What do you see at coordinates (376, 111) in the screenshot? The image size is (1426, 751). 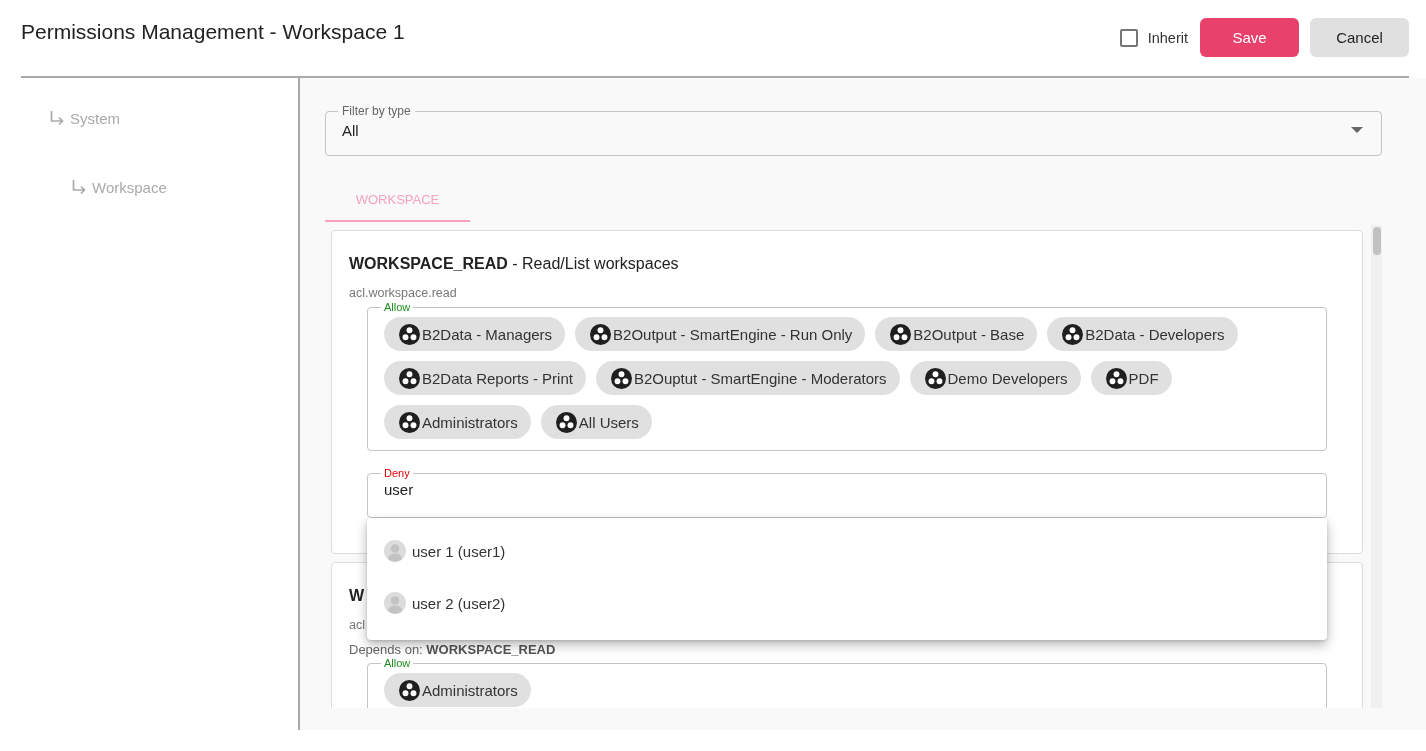 I see `filter-label: Filter by type` at bounding box center [376, 111].